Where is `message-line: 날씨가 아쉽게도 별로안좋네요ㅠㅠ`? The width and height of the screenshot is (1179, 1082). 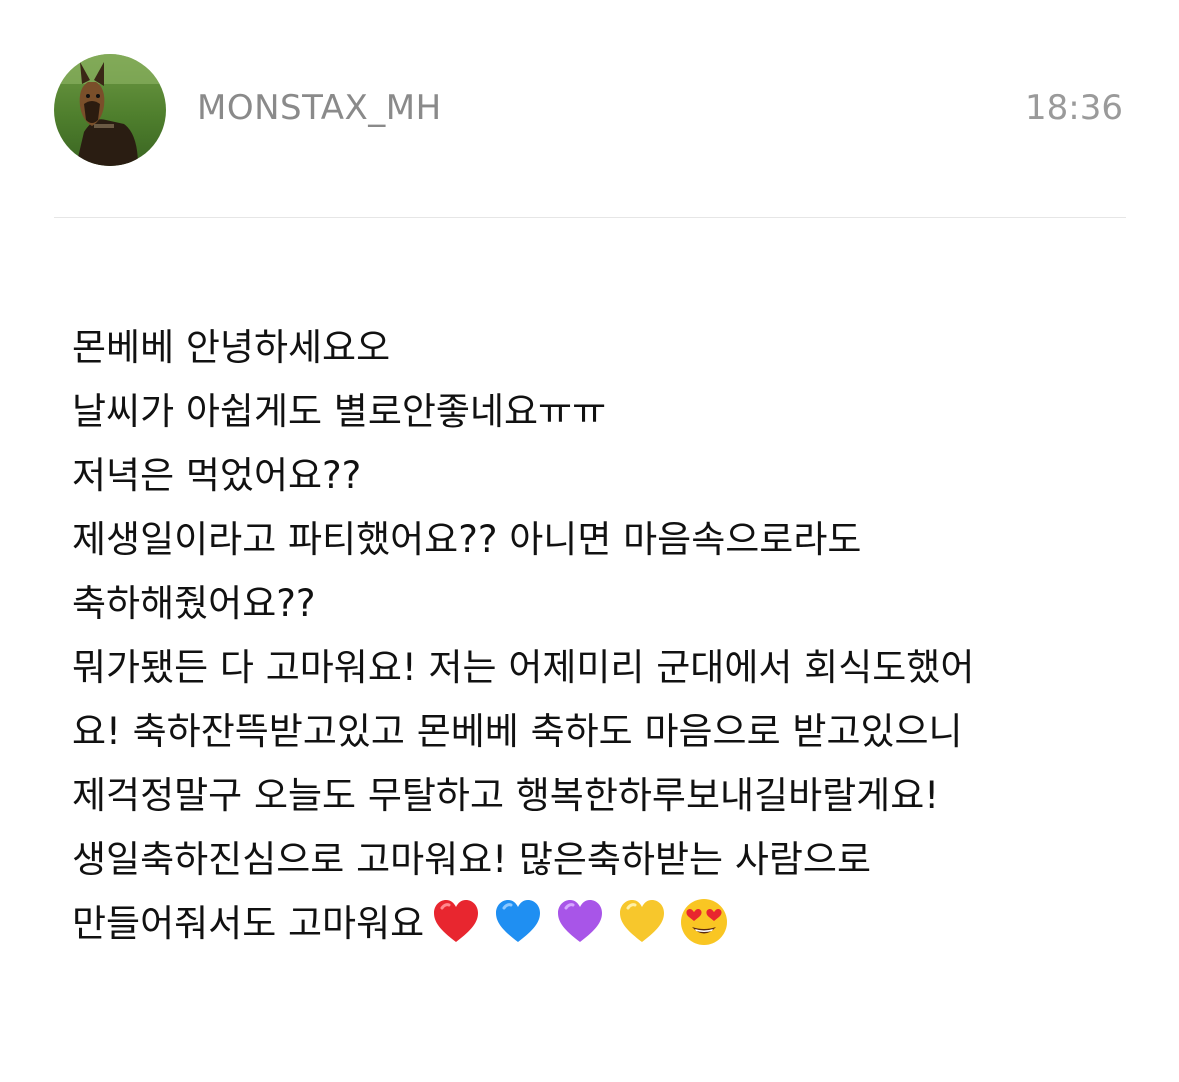
message-line: 날씨가 아쉽게도 별로안좋네요ㅠㅠ is located at coordinates (339, 411).